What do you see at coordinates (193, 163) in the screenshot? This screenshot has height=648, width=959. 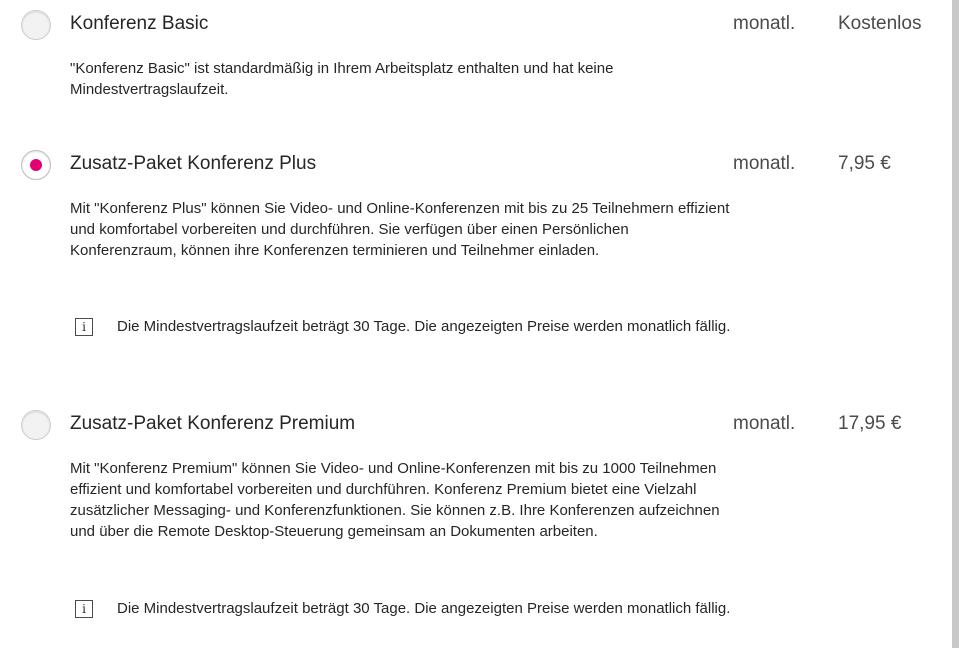 I see `package-title: Zusatz-Paket Konferenz Plus` at bounding box center [193, 163].